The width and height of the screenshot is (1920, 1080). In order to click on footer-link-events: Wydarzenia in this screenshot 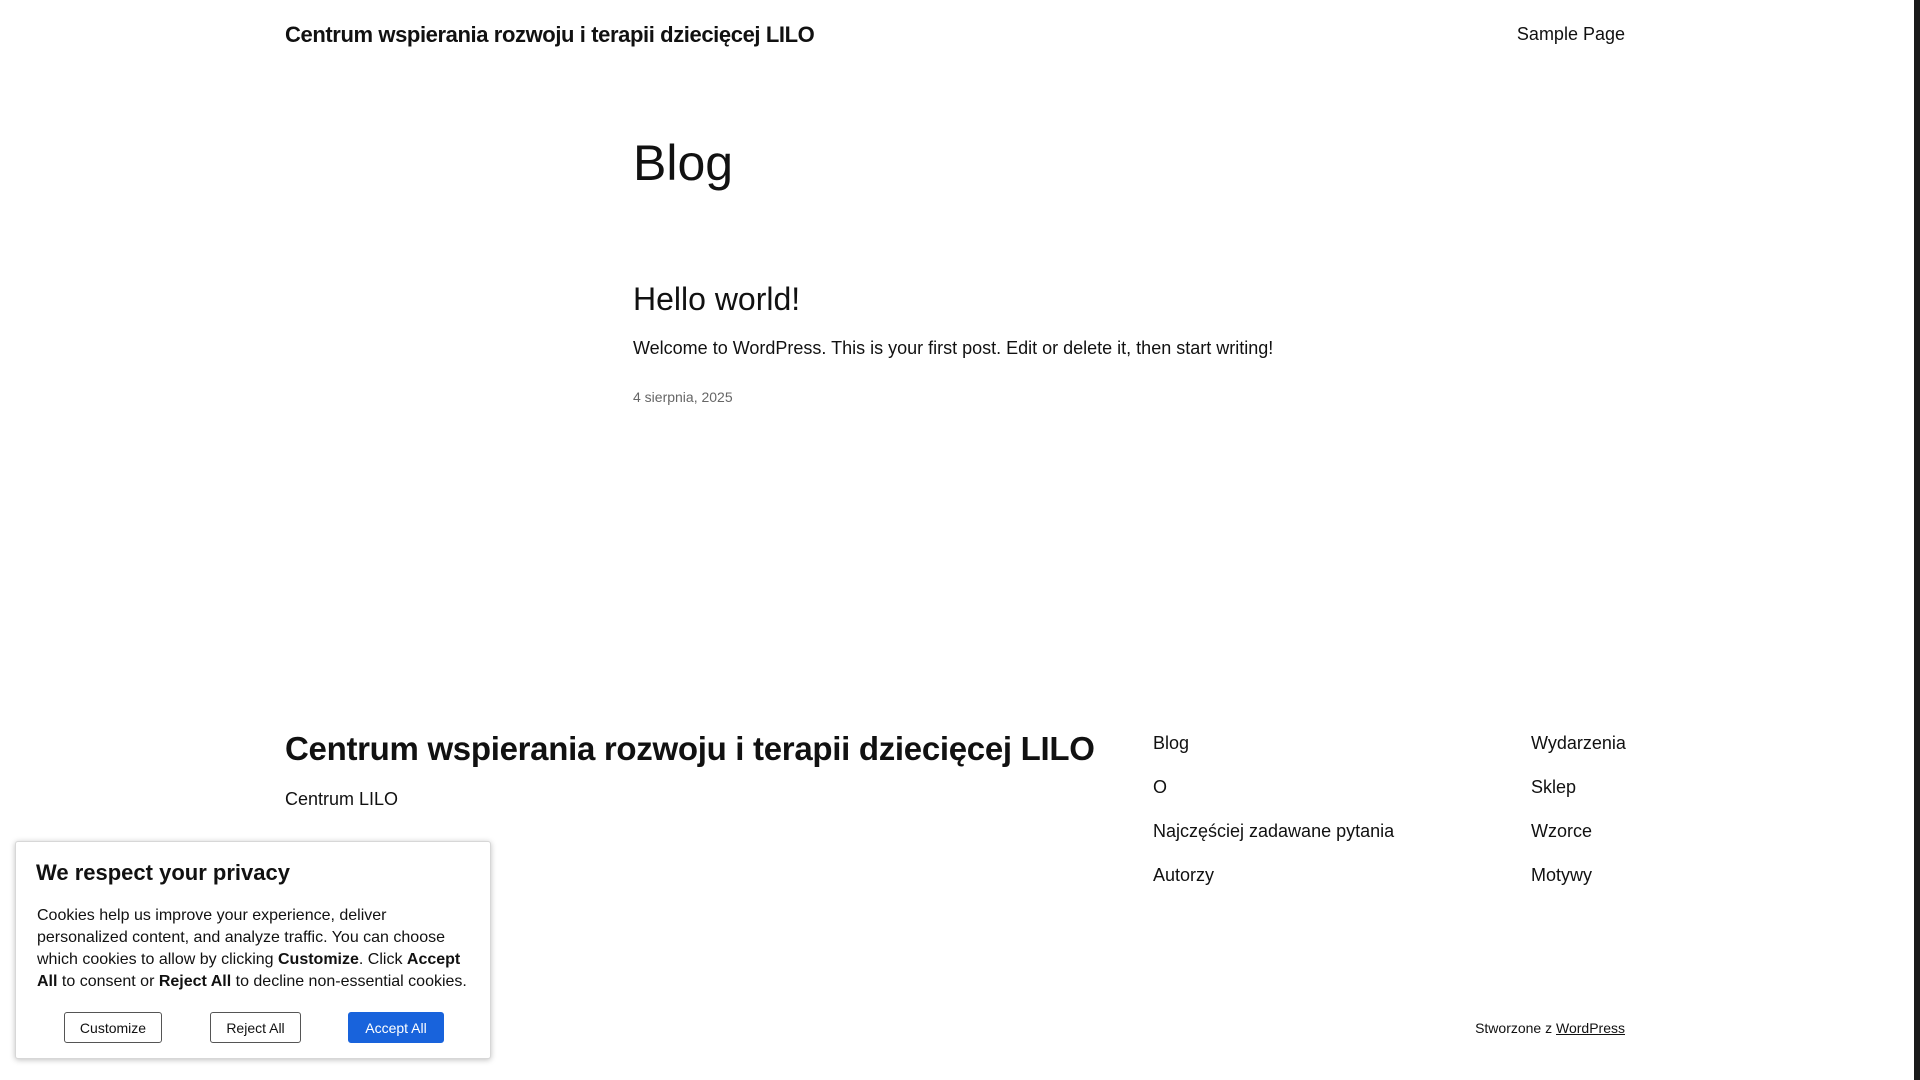, I will do `click(1578, 743)`.